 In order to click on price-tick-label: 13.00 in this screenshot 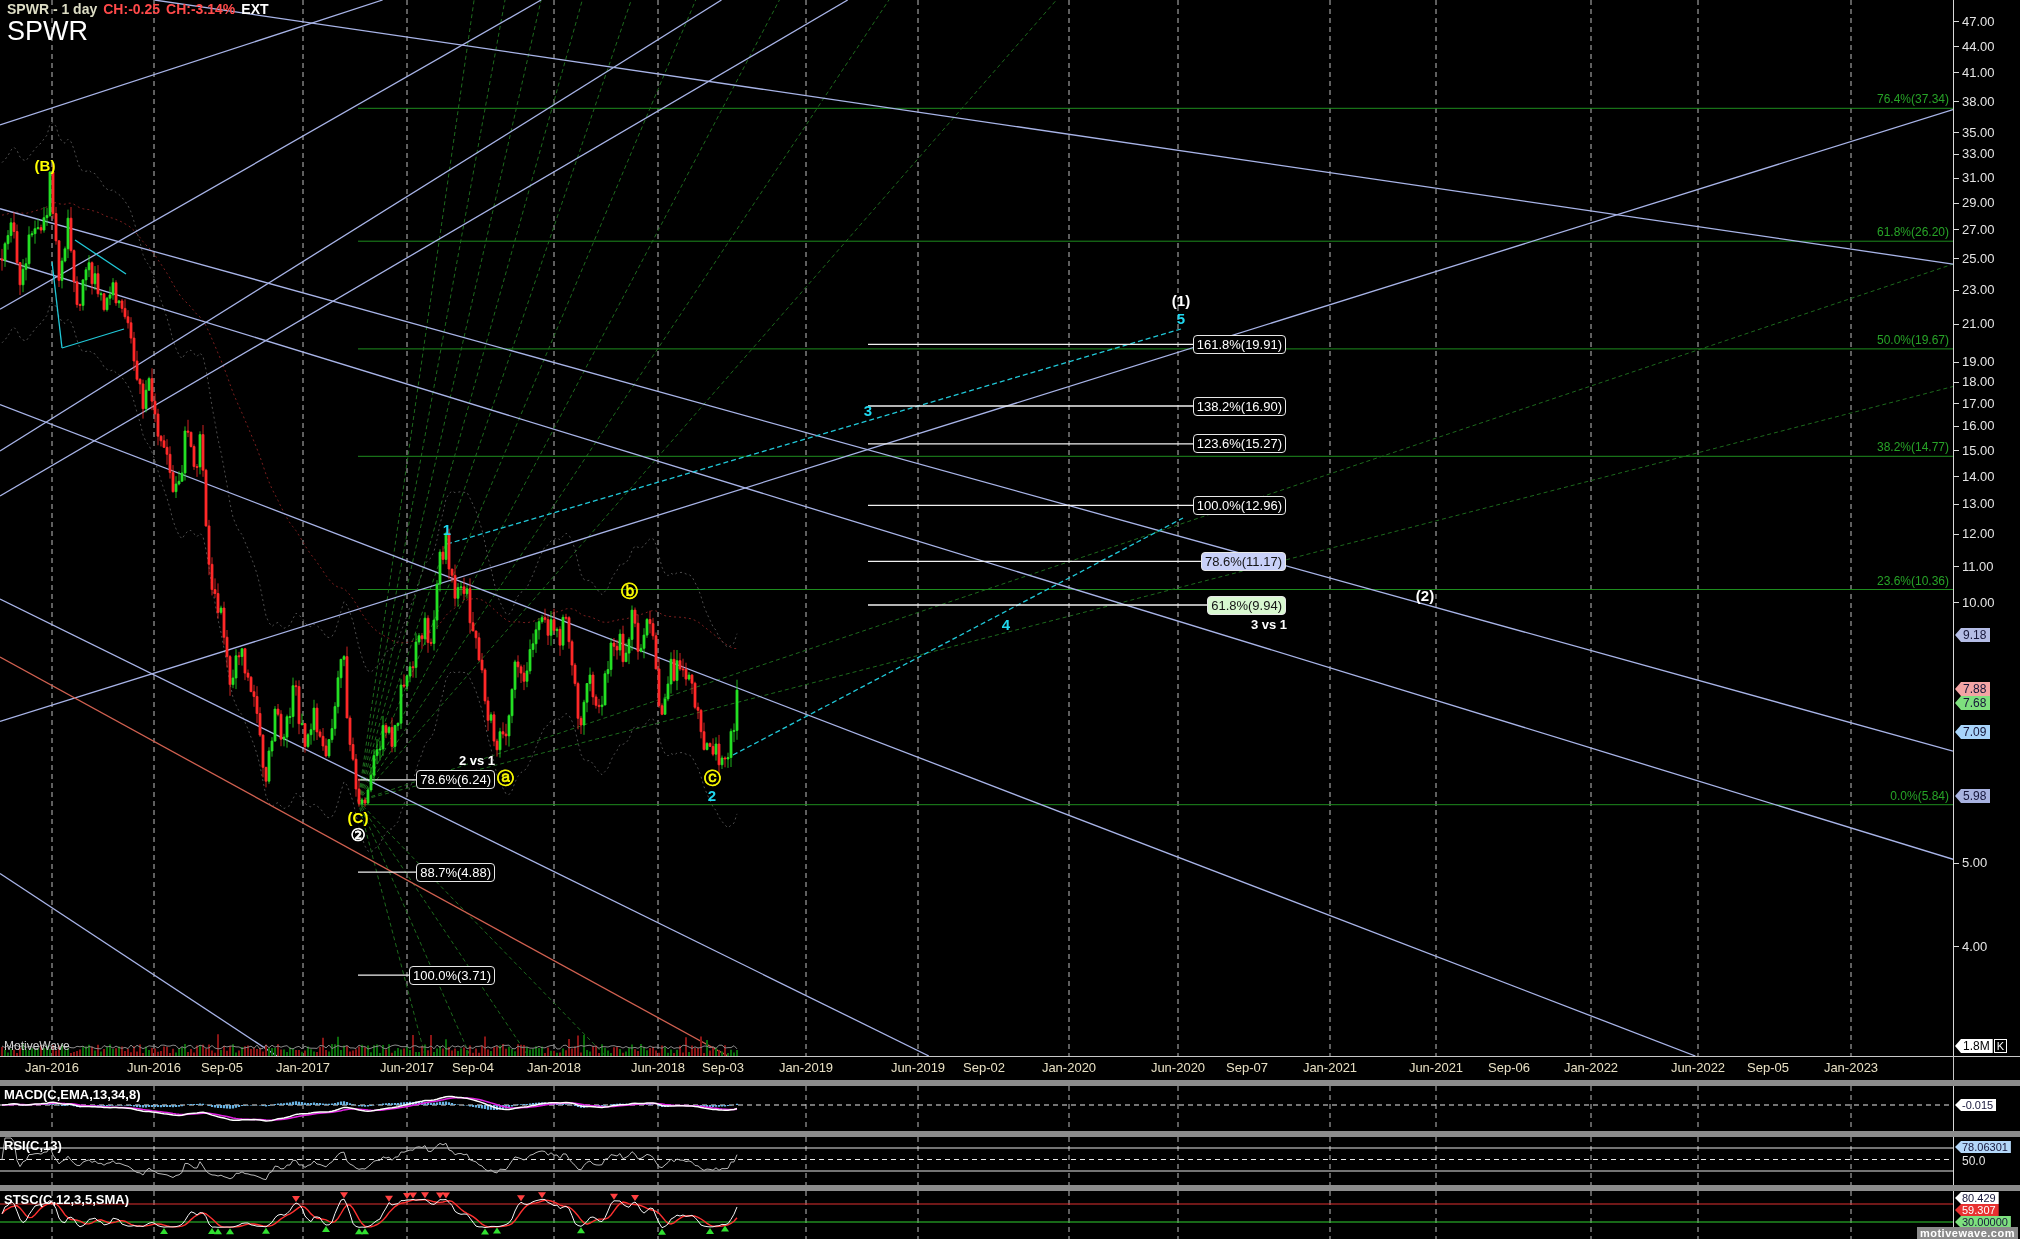, I will do `click(1978, 504)`.